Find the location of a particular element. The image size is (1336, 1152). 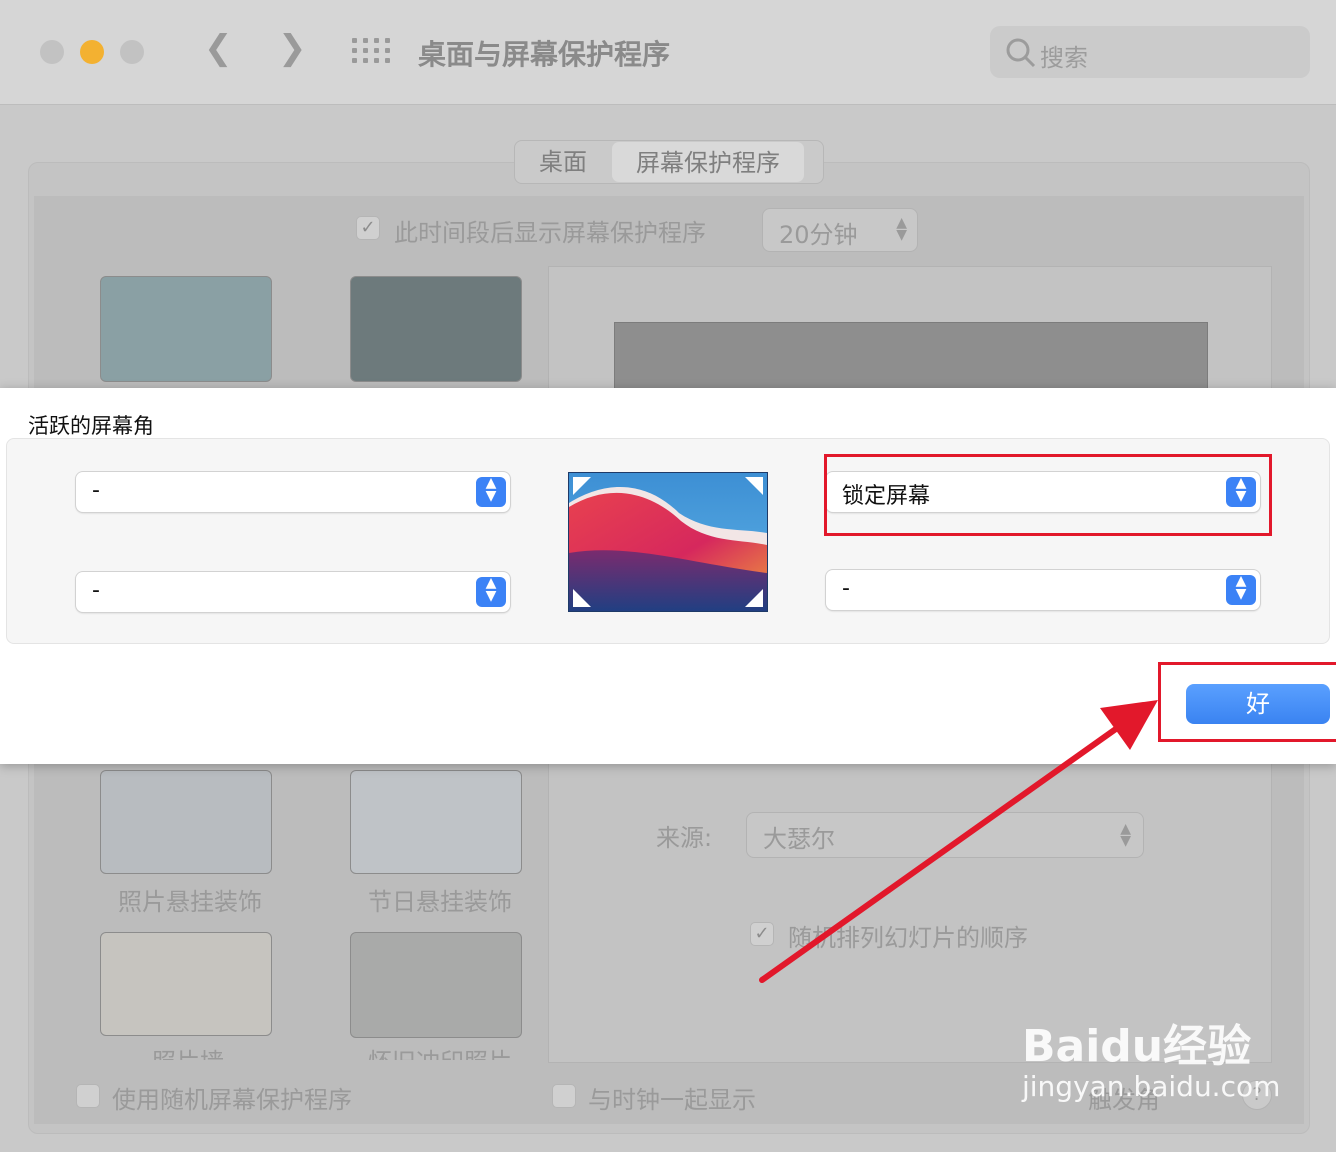

random-screensaver-checkbox is located at coordinates (88, 1096).